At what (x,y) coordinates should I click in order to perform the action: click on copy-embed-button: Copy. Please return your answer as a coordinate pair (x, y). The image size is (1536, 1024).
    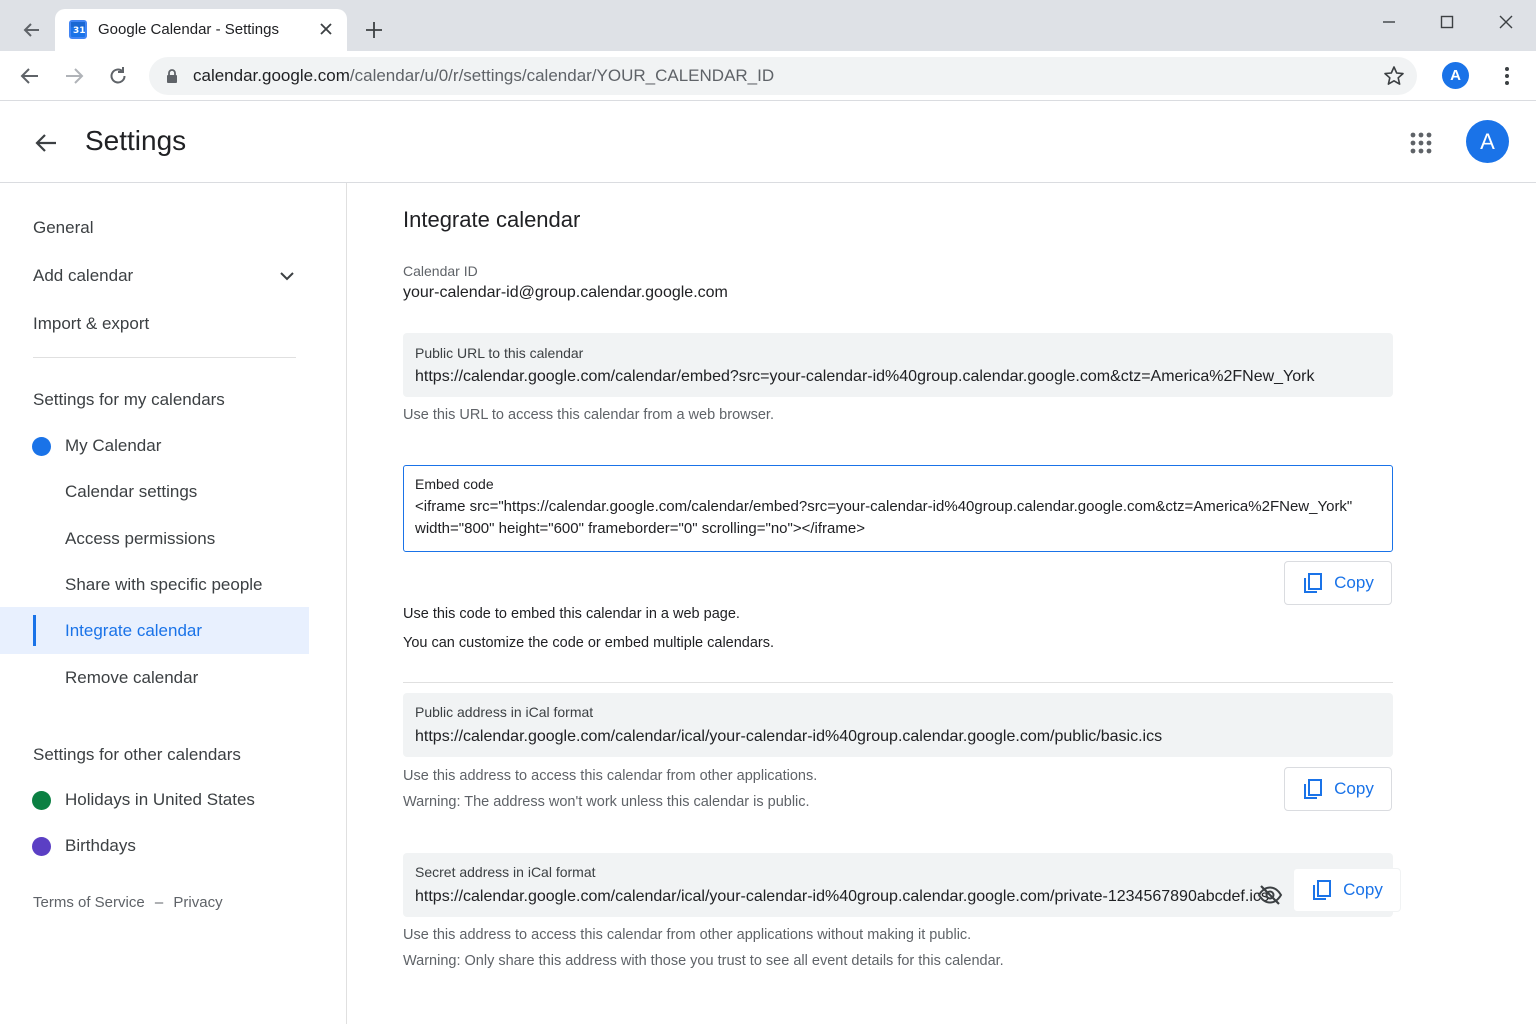
    Looking at the image, I should click on (1338, 583).